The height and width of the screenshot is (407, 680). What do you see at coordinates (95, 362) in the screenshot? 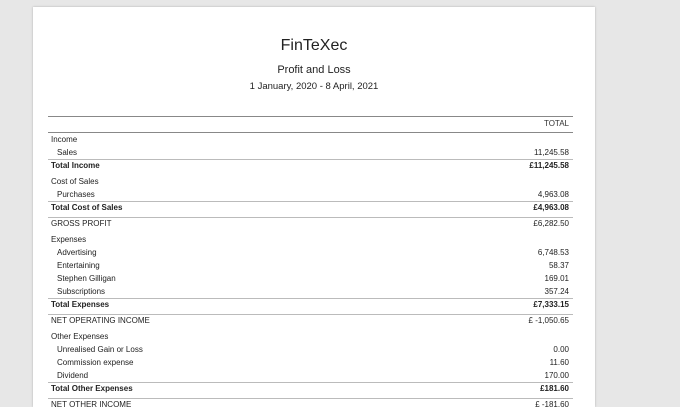
I see `row-label: Commission expense` at bounding box center [95, 362].